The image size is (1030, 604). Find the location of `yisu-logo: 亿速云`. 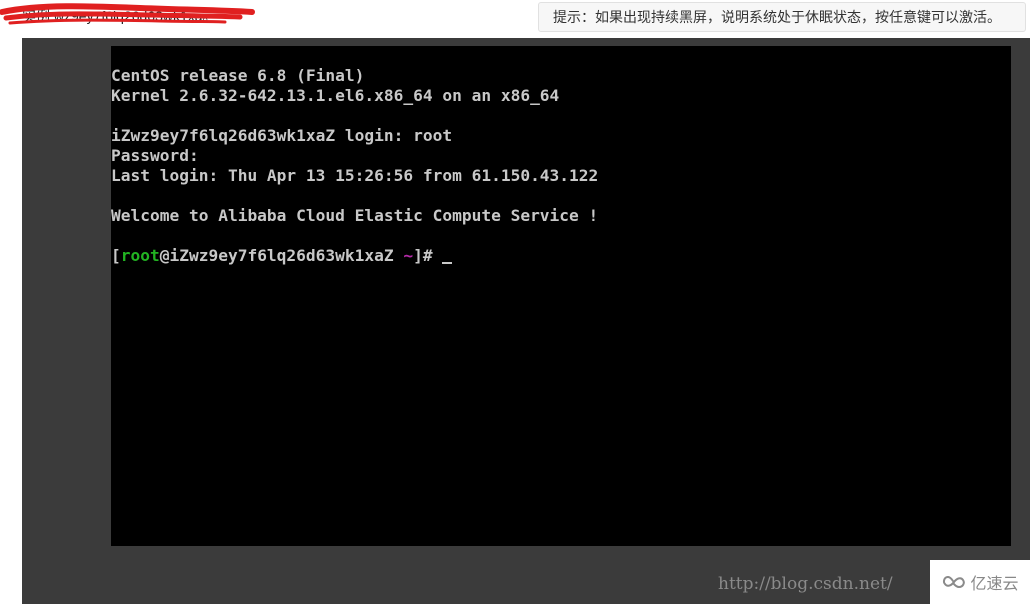

yisu-logo: 亿速云 is located at coordinates (980, 582).